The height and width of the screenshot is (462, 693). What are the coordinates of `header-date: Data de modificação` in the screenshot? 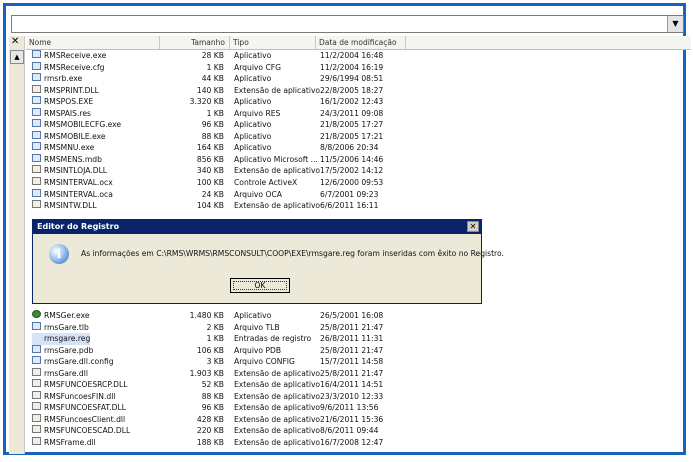 It's located at (361, 42).